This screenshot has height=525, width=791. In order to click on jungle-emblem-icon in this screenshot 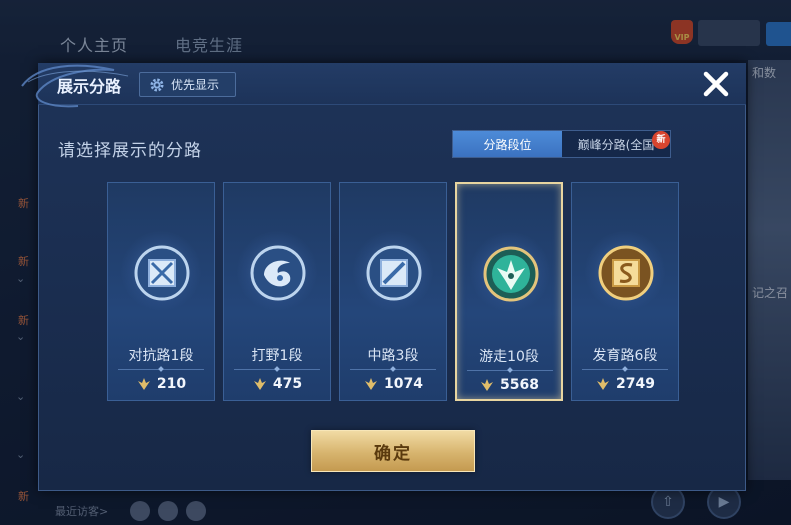, I will do `click(278, 273)`.